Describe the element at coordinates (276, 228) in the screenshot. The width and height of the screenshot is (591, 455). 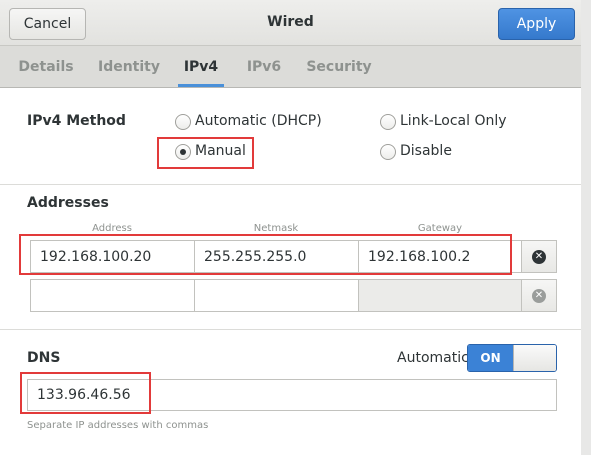
I see `column-header-netmask: Netmask` at that location.